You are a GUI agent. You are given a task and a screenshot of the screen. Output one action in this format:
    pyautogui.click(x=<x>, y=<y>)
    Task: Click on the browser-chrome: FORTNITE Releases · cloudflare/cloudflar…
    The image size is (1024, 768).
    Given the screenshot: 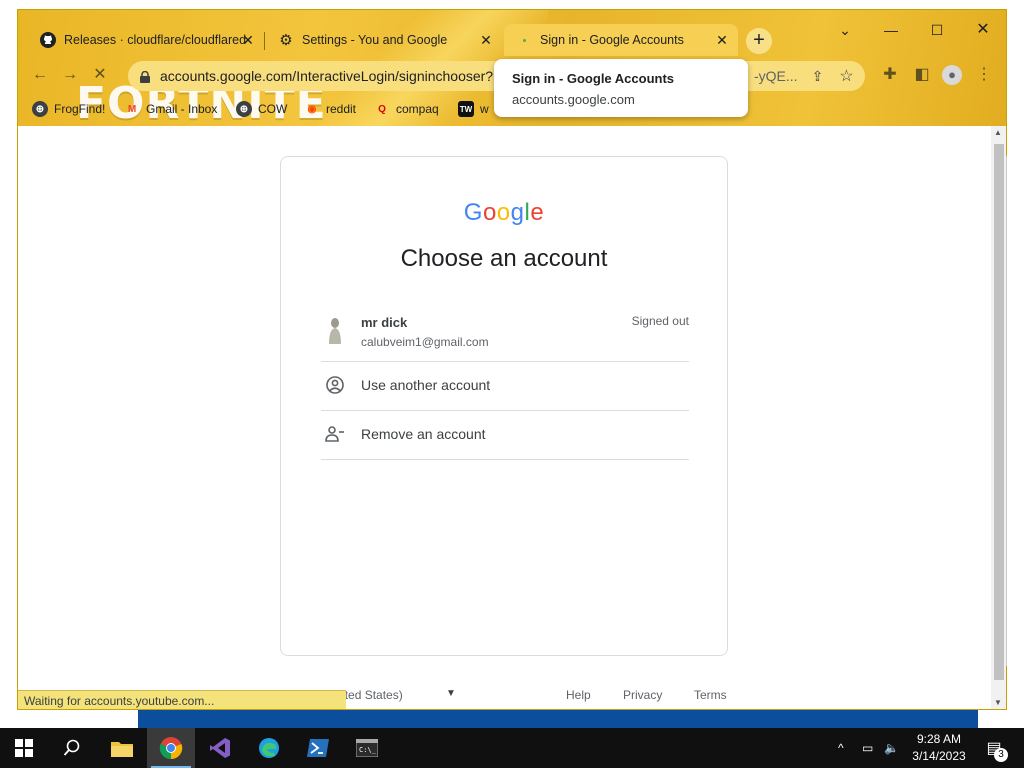 What is the action you would take?
    pyautogui.click(x=512, y=69)
    